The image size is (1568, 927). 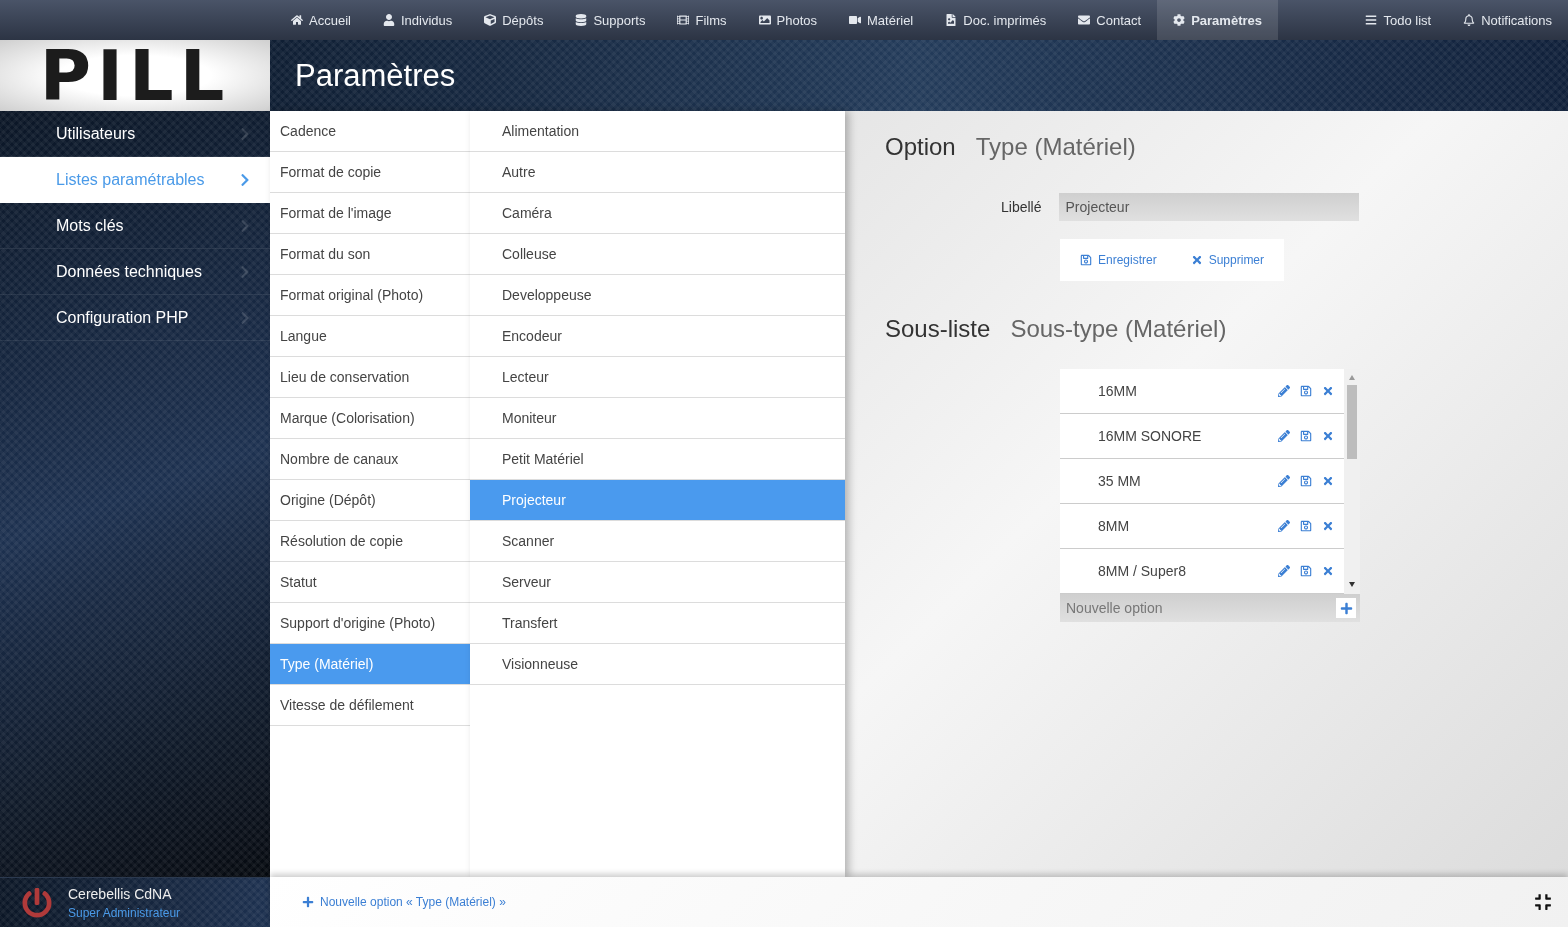 What do you see at coordinates (1398, 20) in the screenshot?
I see `nav-link: Todo list` at bounding box center [1398, 20].